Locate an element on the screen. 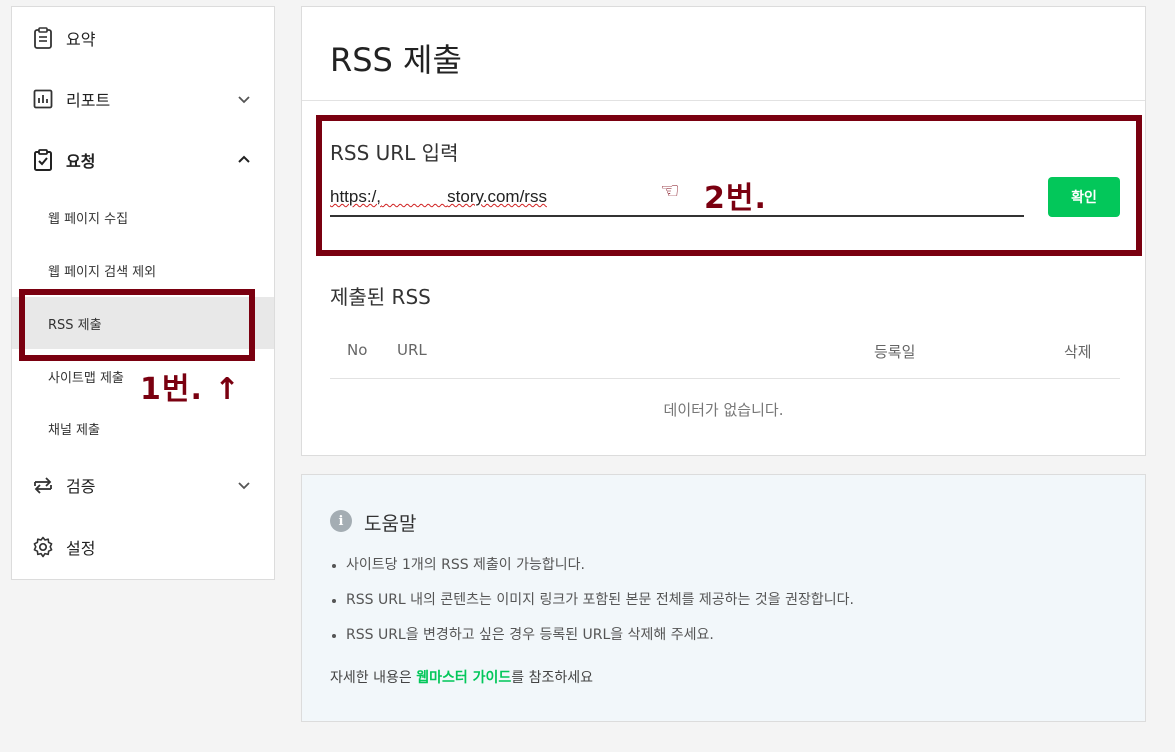  pointing-hand-icon: ☜ is located at coordinates (670, 191).